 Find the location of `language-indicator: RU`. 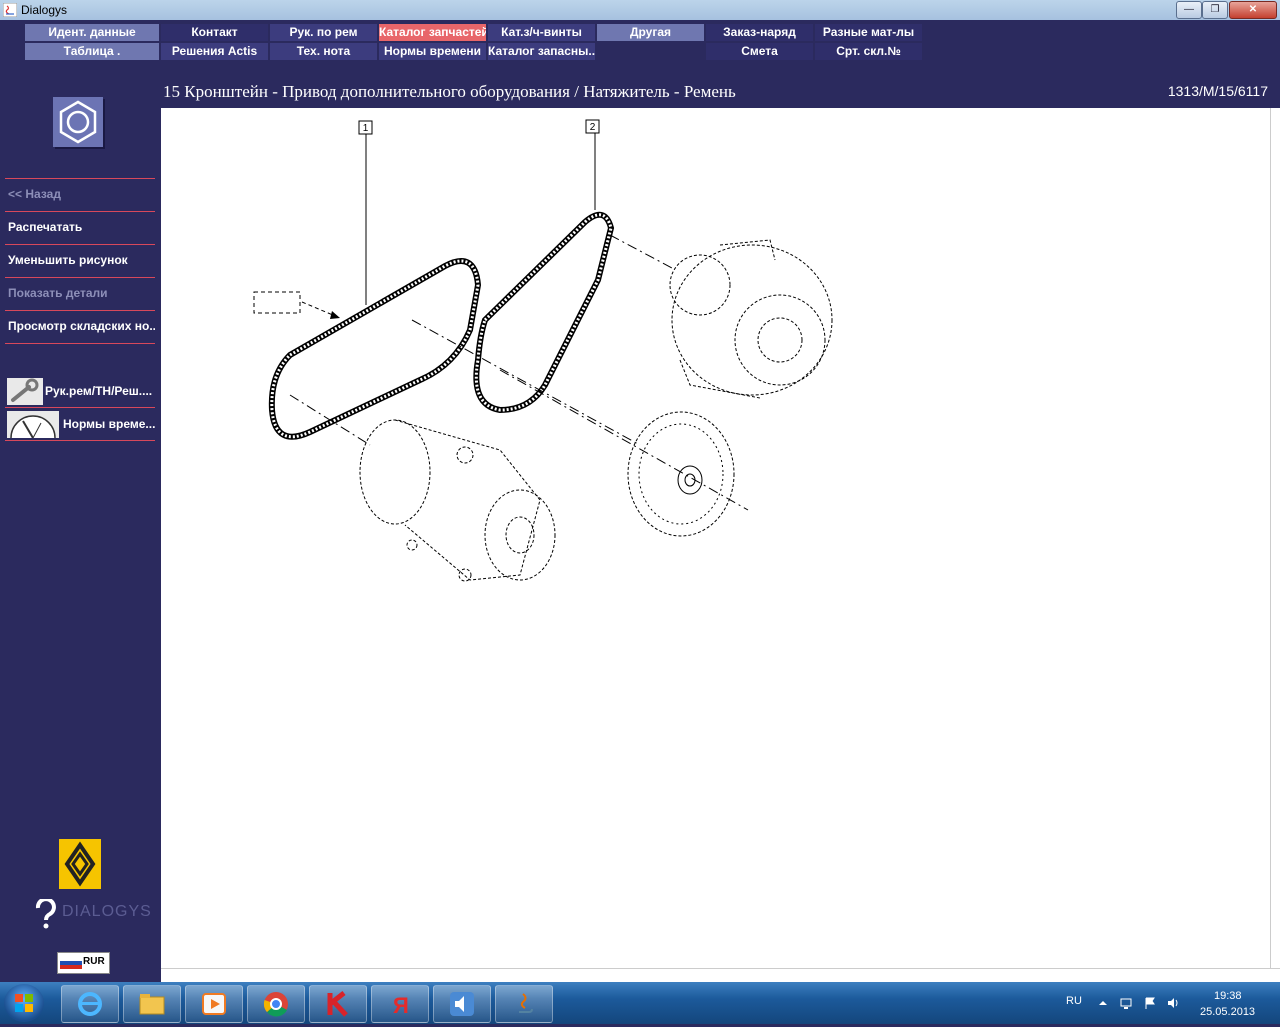

language-indicator: RU is located at coordinates (1074, 1001).